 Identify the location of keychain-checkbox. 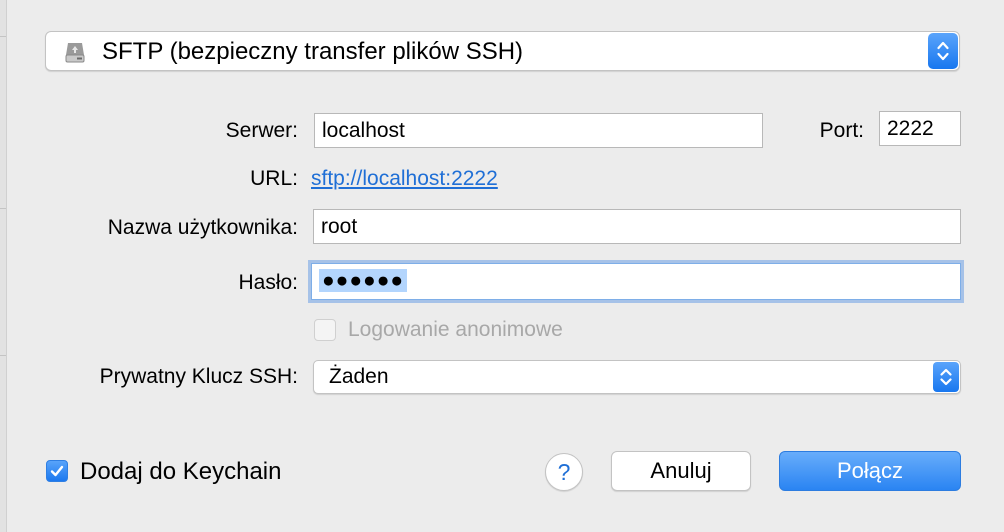
(57, 471).